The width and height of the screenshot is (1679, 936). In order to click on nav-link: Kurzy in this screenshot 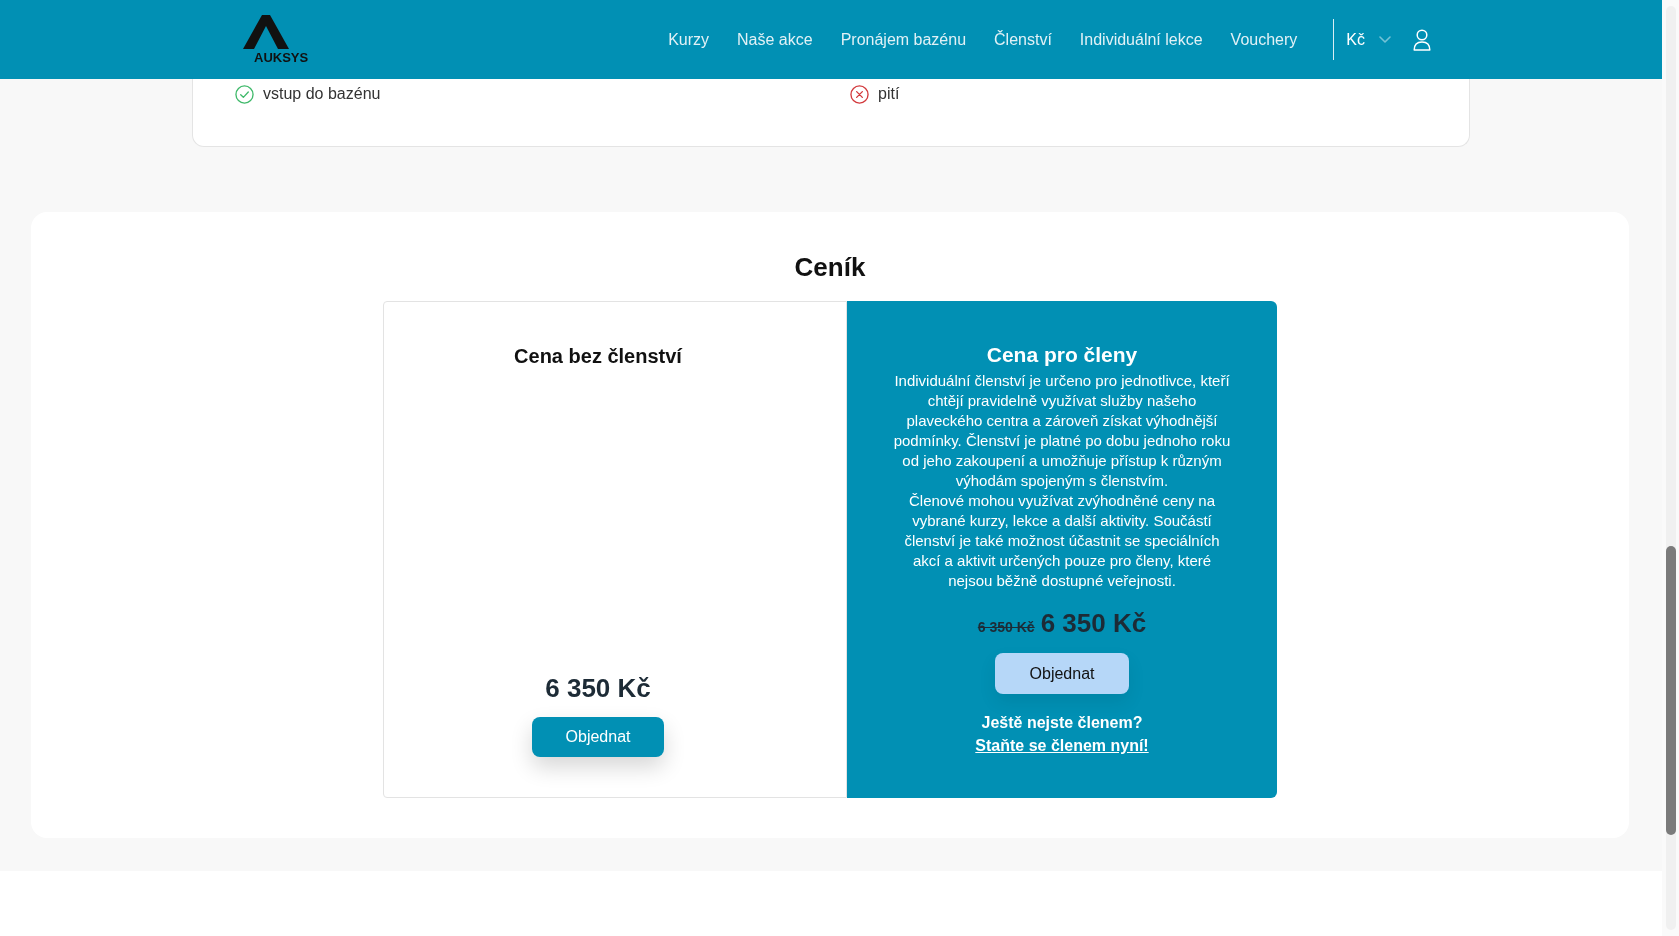, I will do `click(689, 39)`.